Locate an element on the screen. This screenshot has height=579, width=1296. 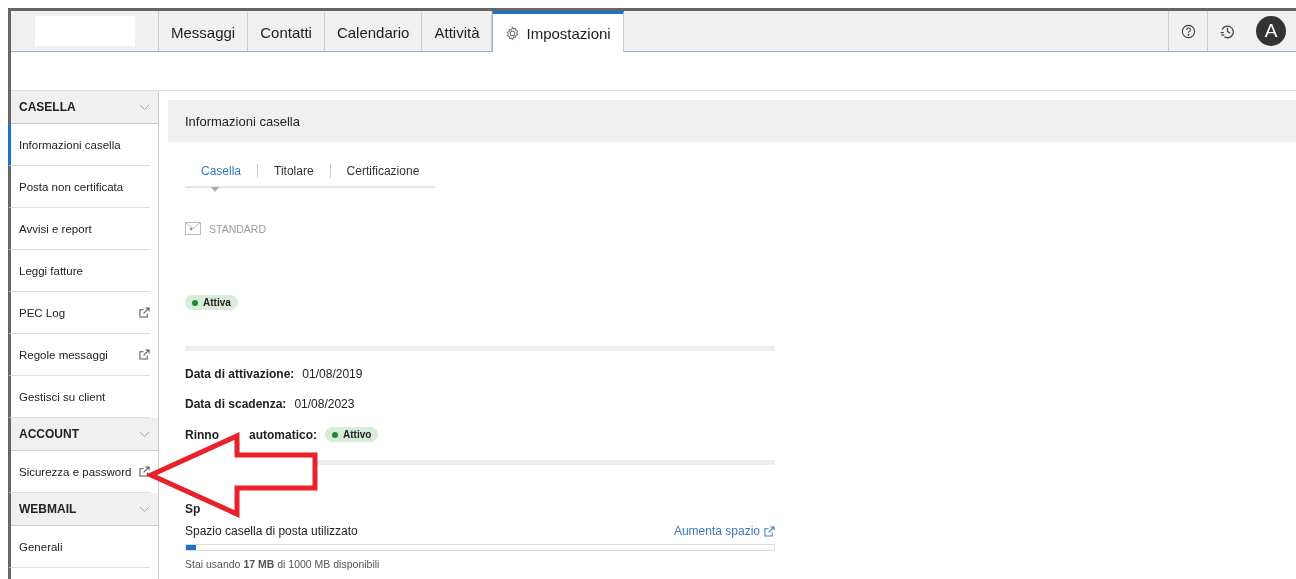
sub-tab: Casella is located at coordinates (221, 171).